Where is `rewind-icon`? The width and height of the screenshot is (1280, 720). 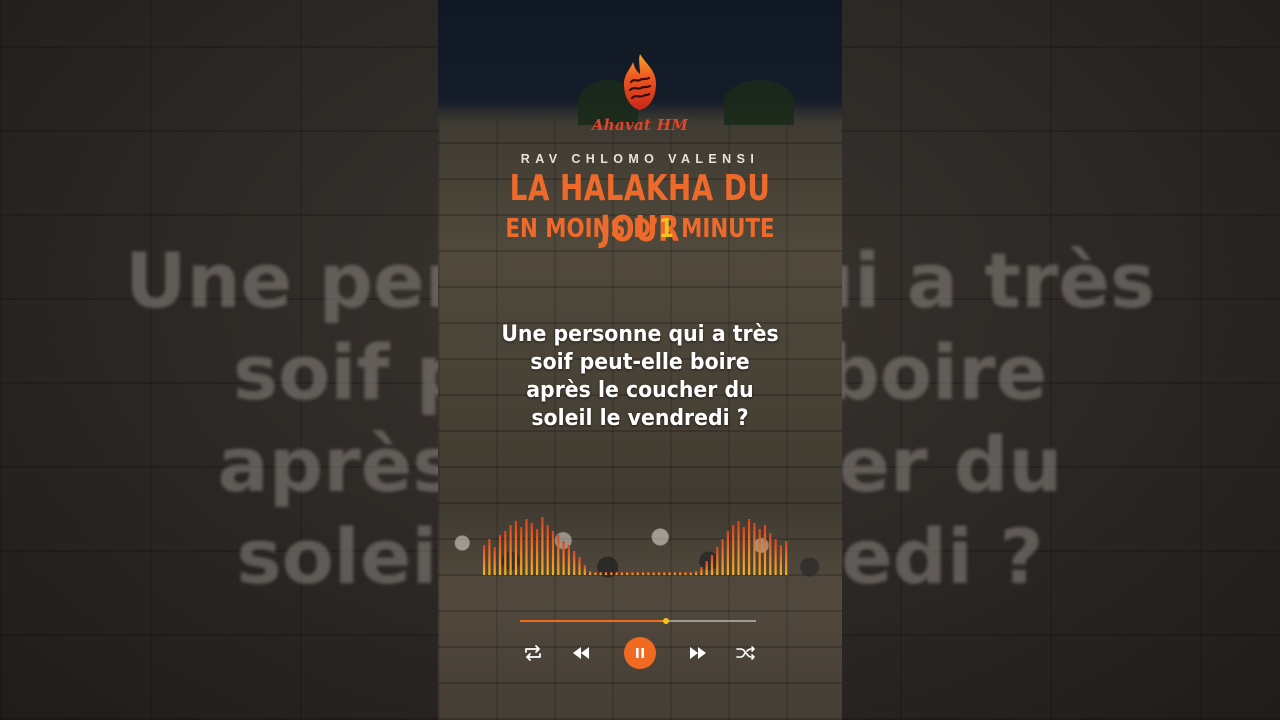
rewind-icon is located at coordinates (581, 653).